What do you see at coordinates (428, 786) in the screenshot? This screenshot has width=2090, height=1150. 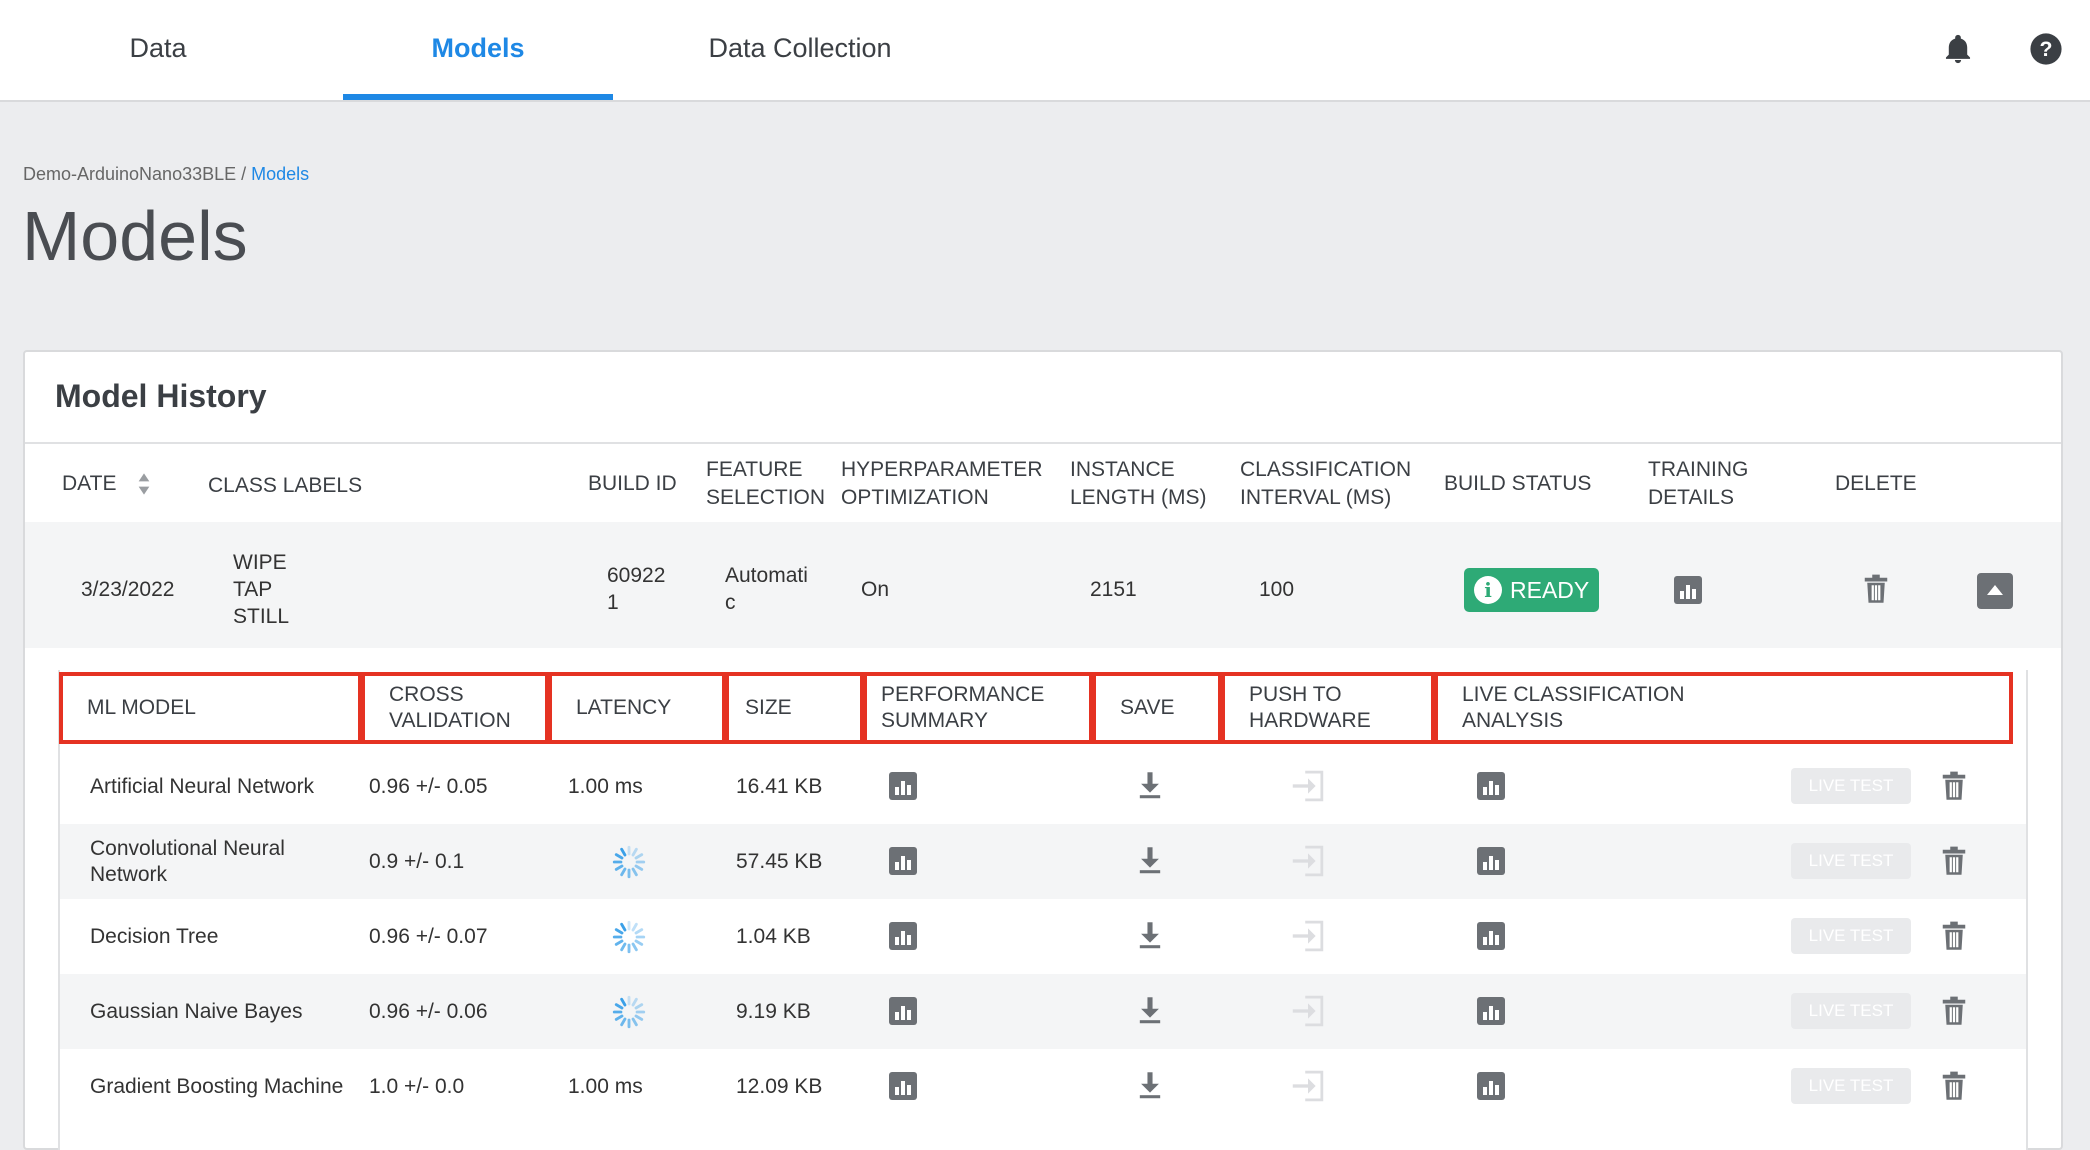 I see `model-cross-validation: 0.96 +/- 0.05` at bounding box center [428, 786].